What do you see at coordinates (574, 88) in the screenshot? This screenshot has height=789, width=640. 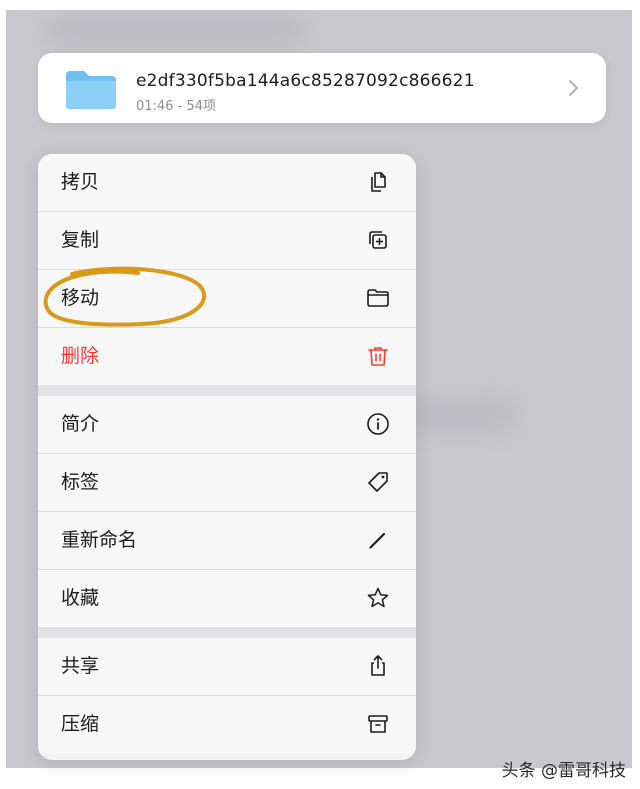 I see `chevron-right-icon` at bounding box center [574, 88].